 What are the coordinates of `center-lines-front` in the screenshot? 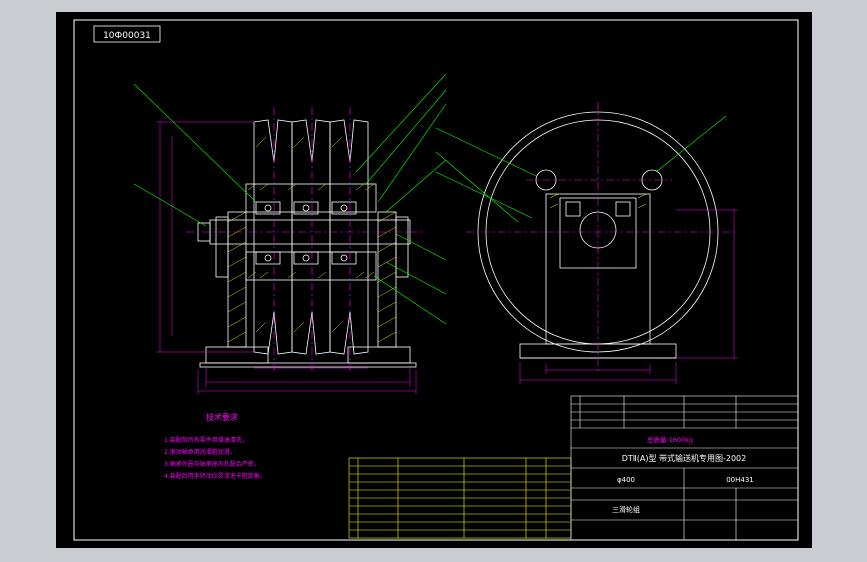 It's located at (305, 239).